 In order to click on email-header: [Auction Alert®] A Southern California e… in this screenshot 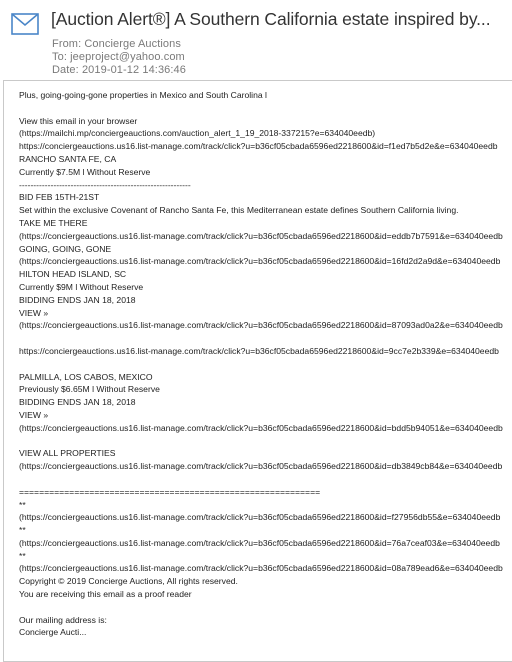, I will do `click(256, 40)`.